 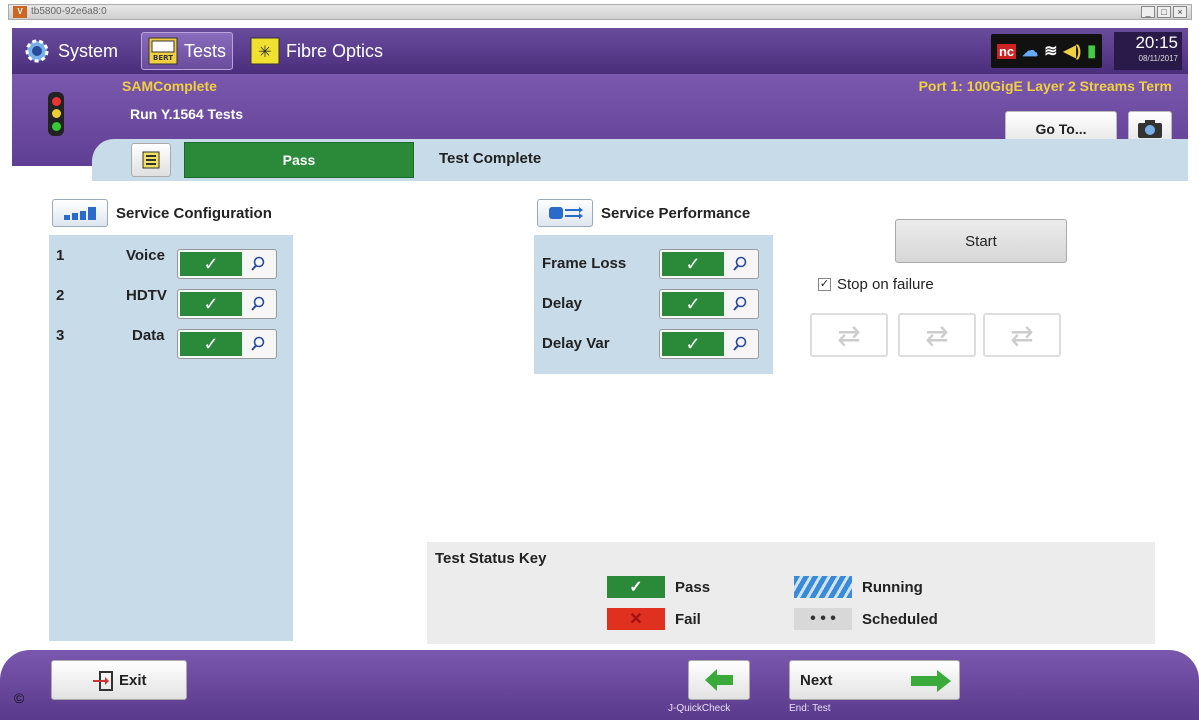 What do you see at coordinates (688, 619) in the screenshot?
I see `key-label: Fail` at bounding box center [688, 619].